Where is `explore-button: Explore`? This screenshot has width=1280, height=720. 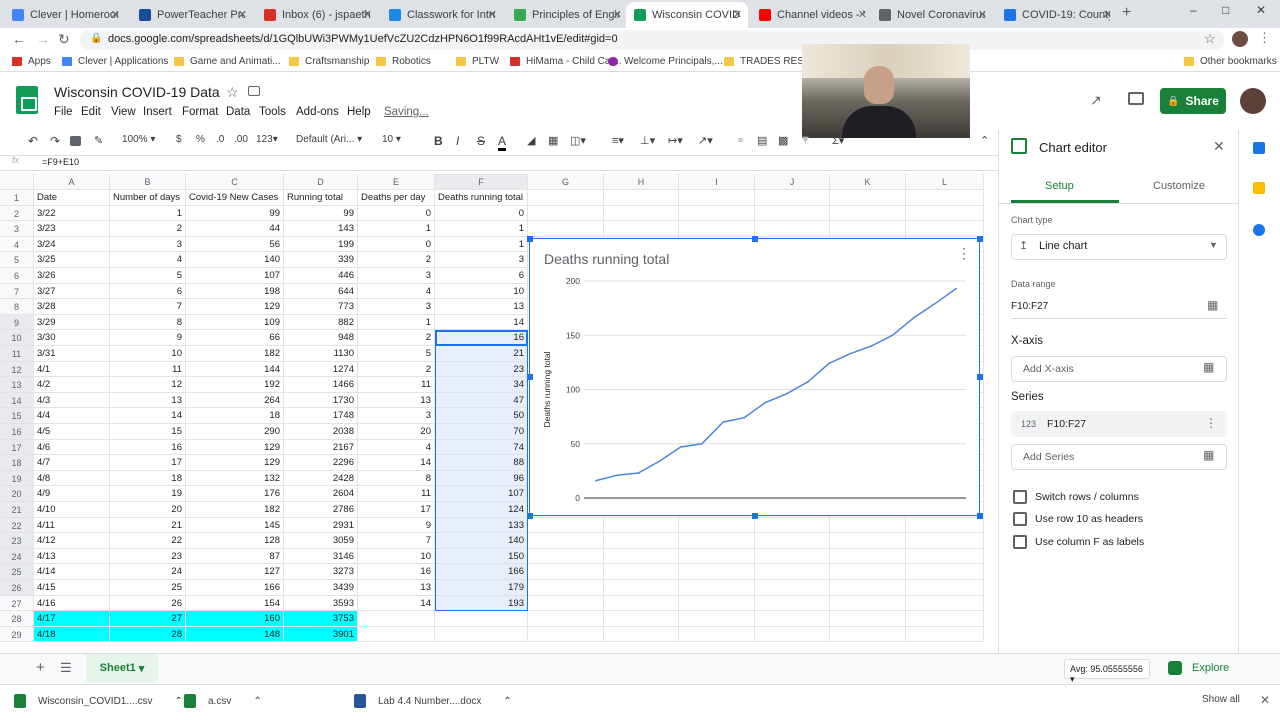 explore-button: Explore is located at coordinates (1210, 668).